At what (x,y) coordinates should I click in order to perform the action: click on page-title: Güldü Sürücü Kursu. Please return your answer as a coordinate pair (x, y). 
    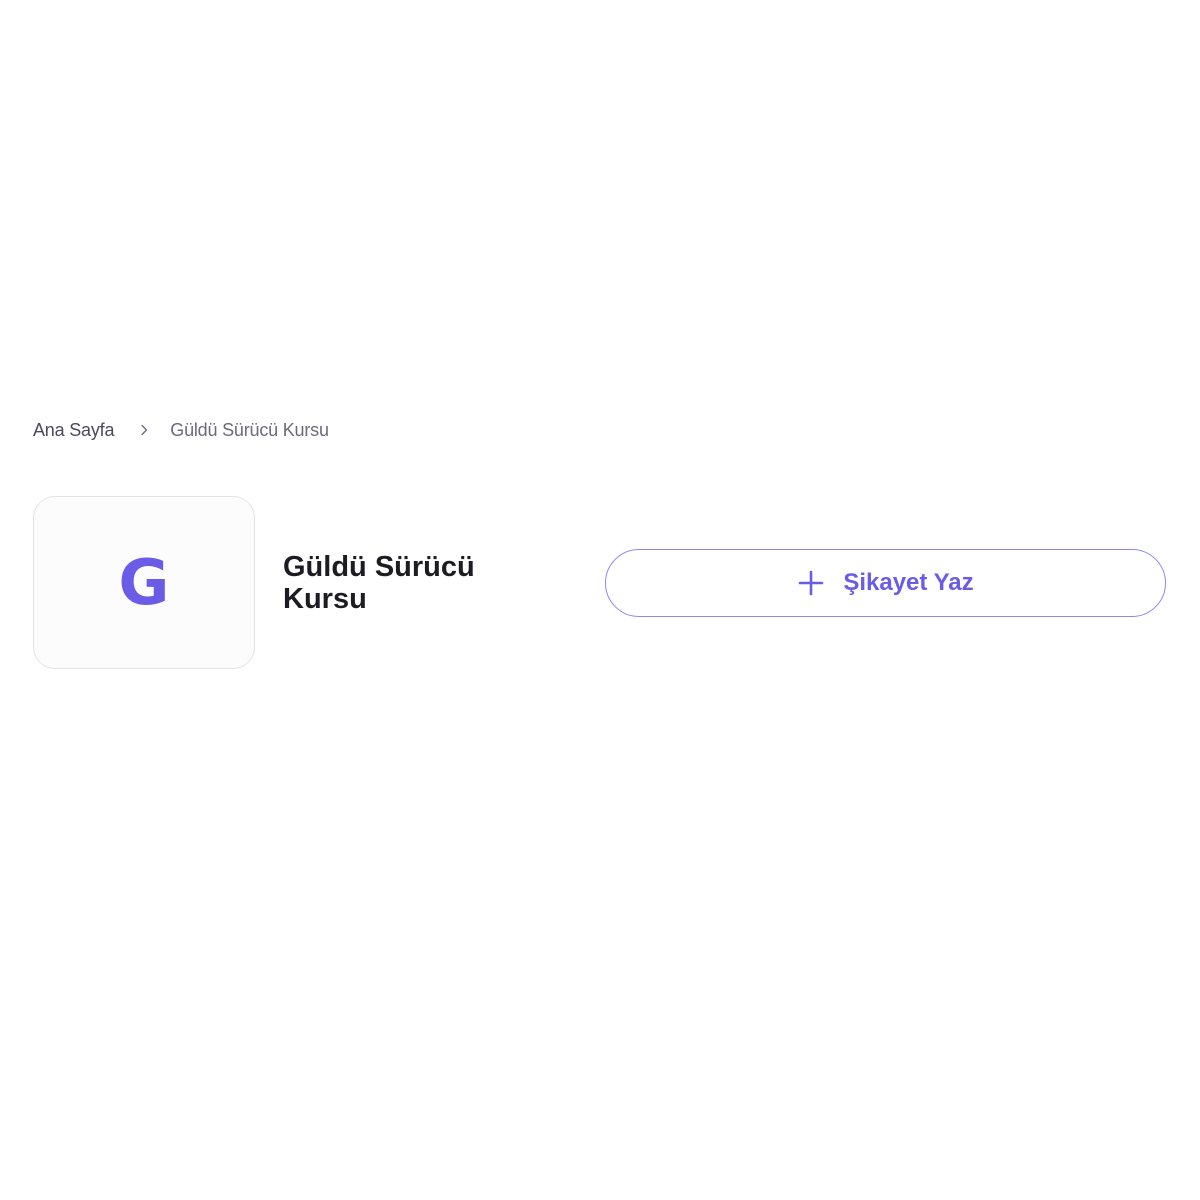
    Looking at the image, I should click on (379, 583).